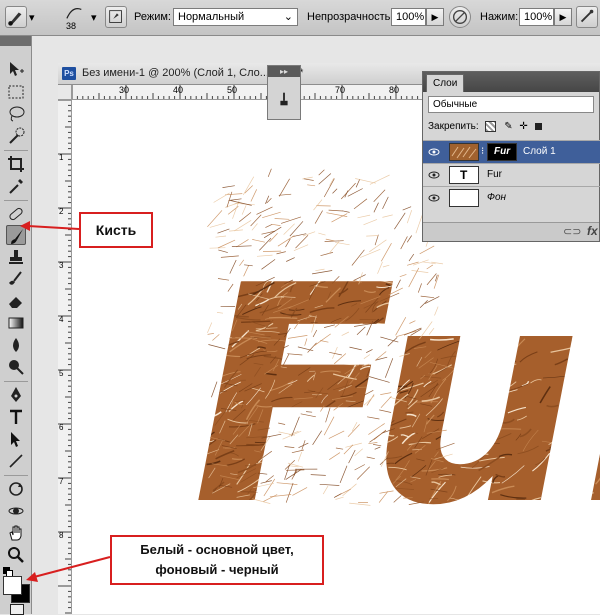 The height and width of the screenshot is (615, 600). What do you see at coordinates (16, 555) in the screenshot?
I see `zoom-tool-icon` at bounding box center [16, 555].